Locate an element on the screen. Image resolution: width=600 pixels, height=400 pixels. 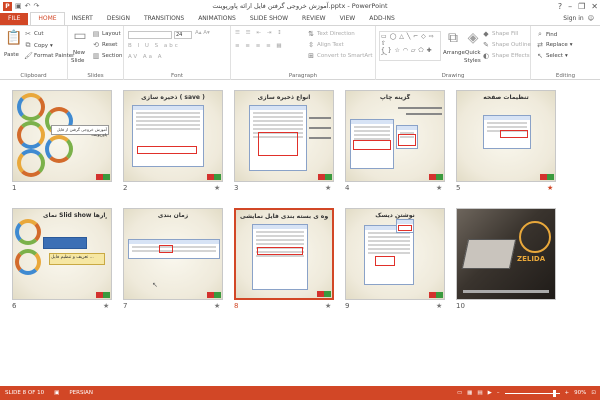
font-grow-icon: A▴ A▾ is located at coordinates (202, 33).